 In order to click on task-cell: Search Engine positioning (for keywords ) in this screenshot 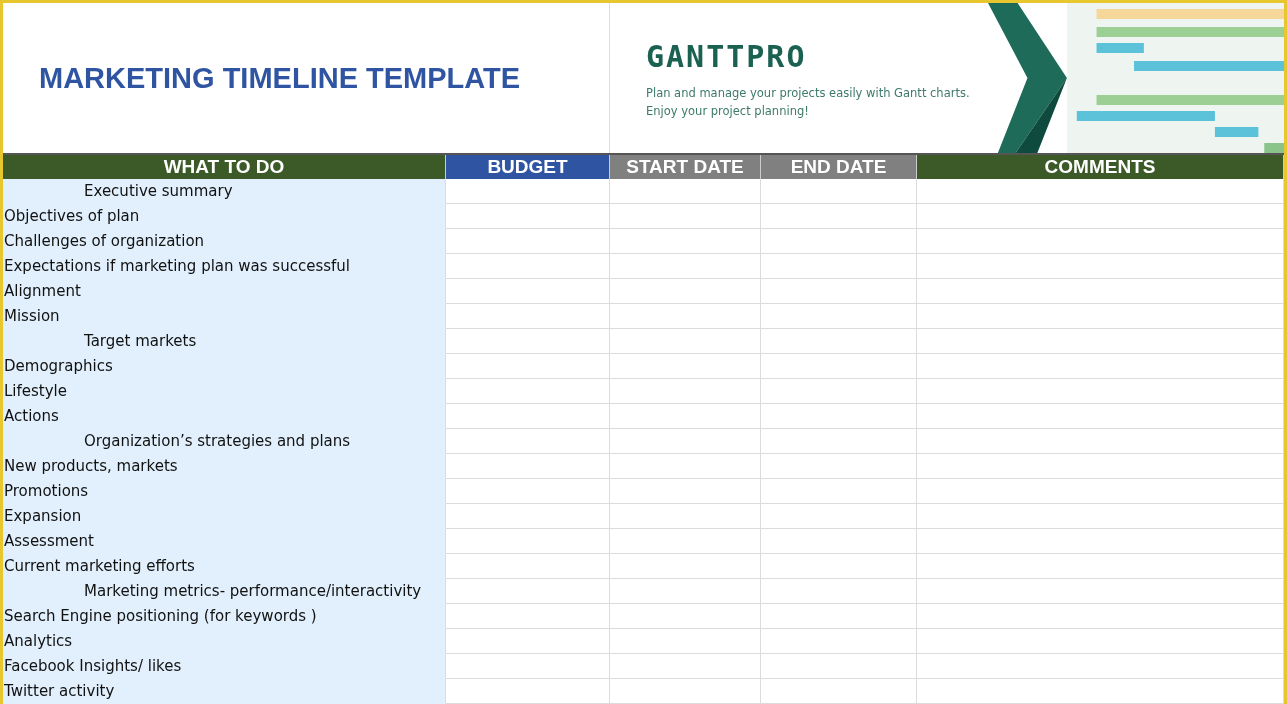, I will do `click(224, 616)`.